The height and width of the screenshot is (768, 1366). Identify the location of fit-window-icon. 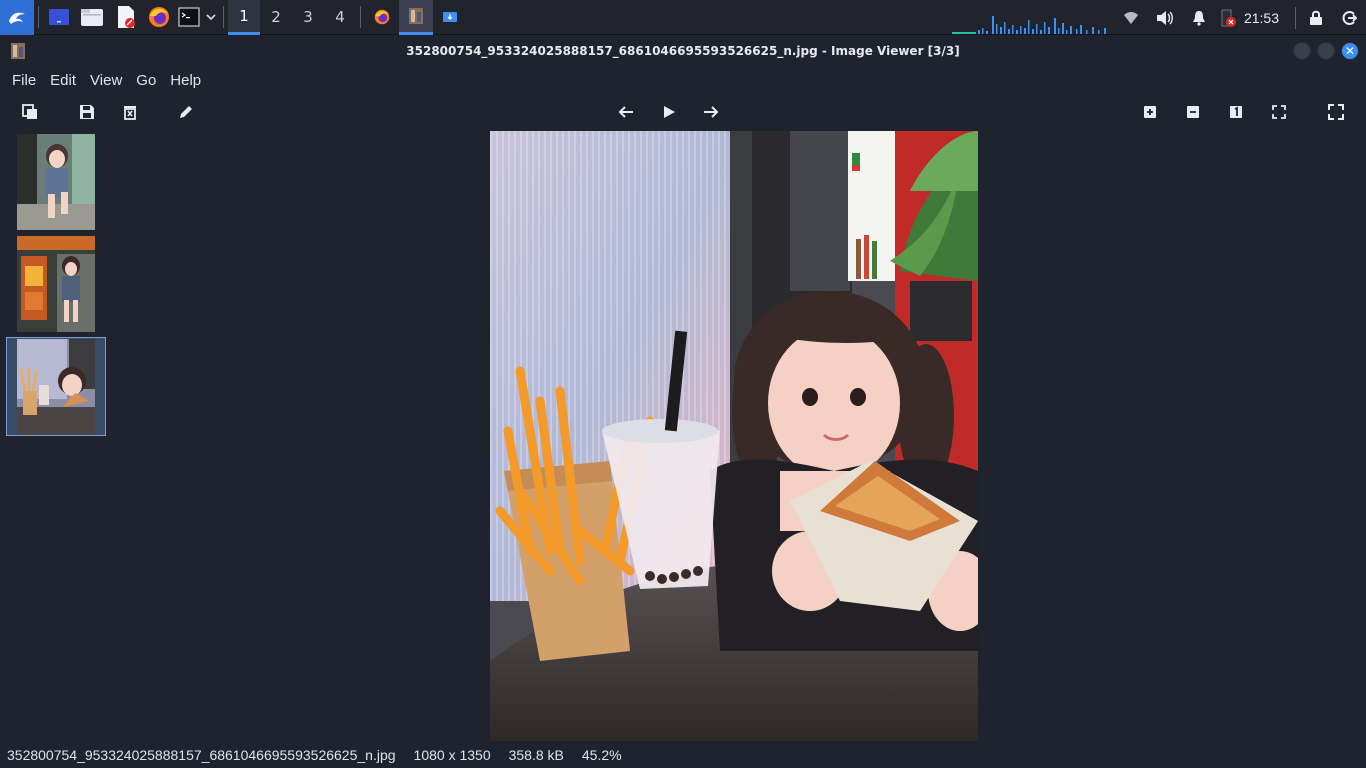
(1279, 112).